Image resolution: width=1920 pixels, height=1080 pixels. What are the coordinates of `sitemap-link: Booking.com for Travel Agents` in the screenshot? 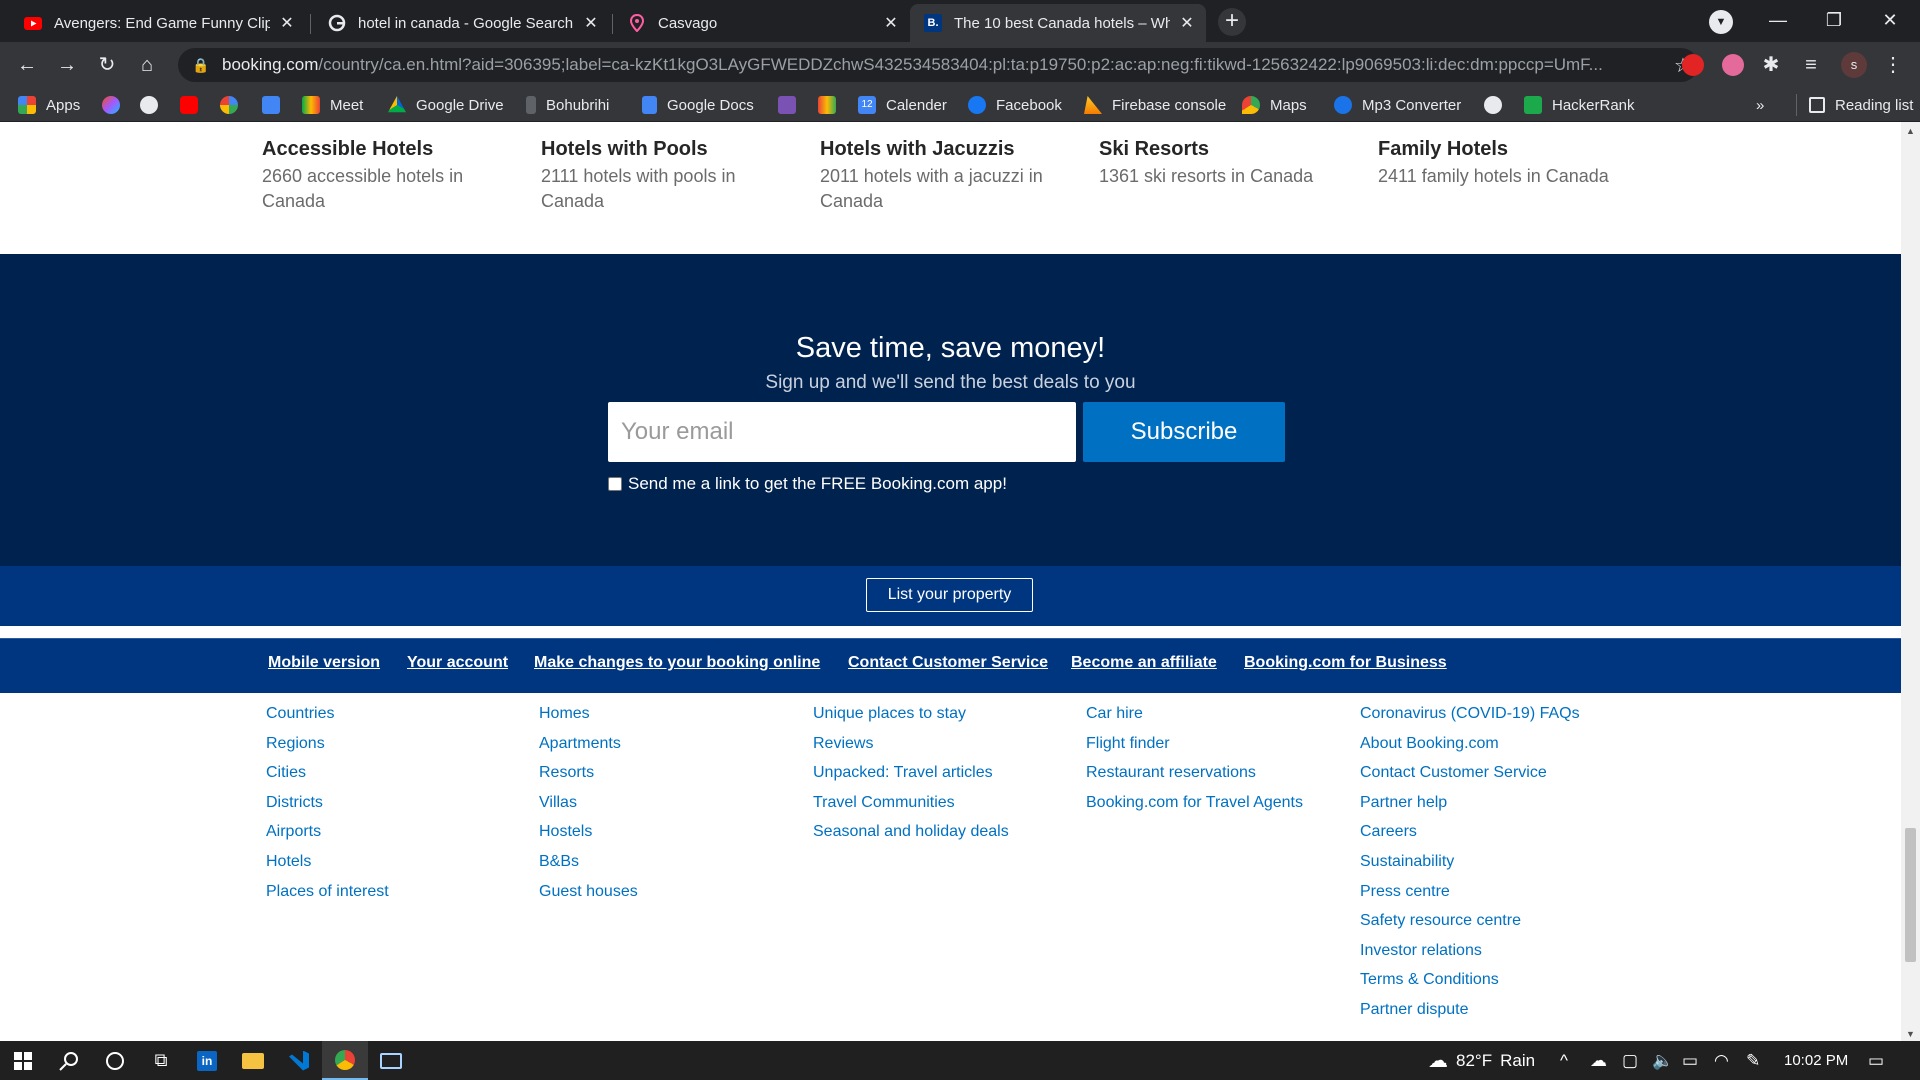 It's located at (1194, 803).